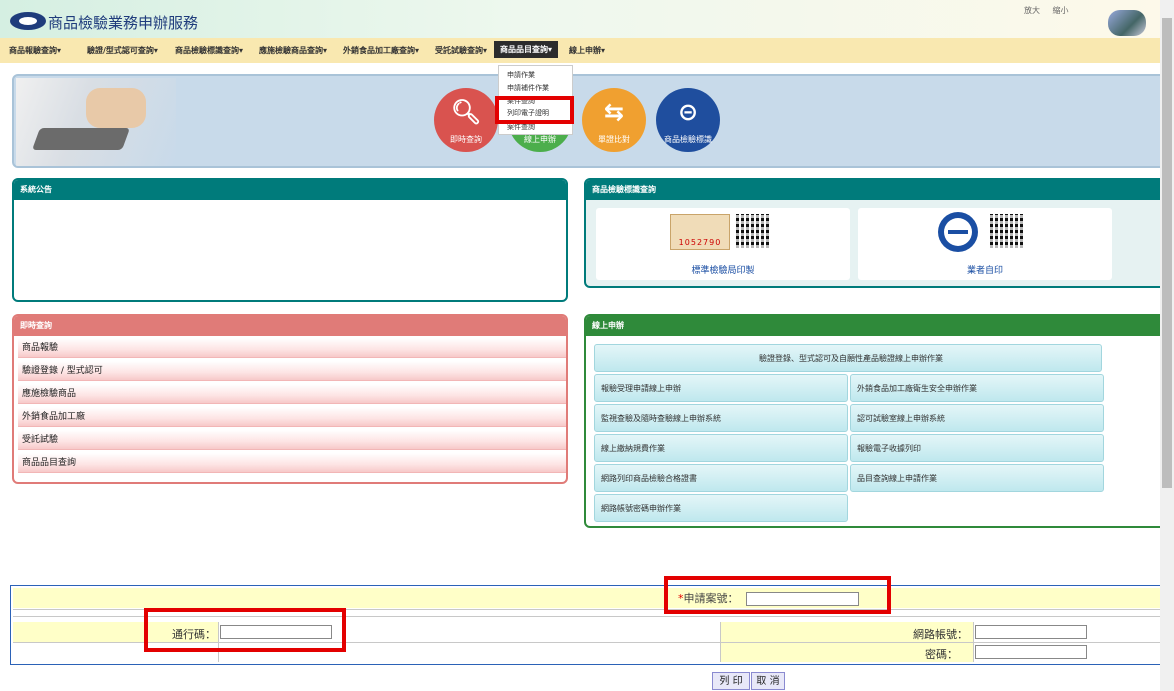 The width and height of the screenshot is (1174, 691). I want to click on inspection-online-apply-button: 報驗受理申請線上申辦, so click(721, 388).